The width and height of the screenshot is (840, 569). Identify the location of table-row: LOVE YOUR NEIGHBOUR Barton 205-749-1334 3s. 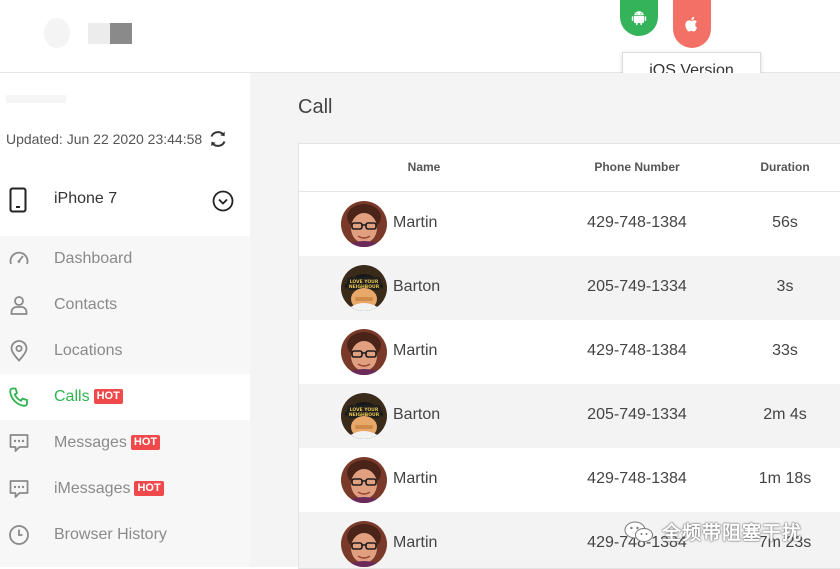
(569, 288).